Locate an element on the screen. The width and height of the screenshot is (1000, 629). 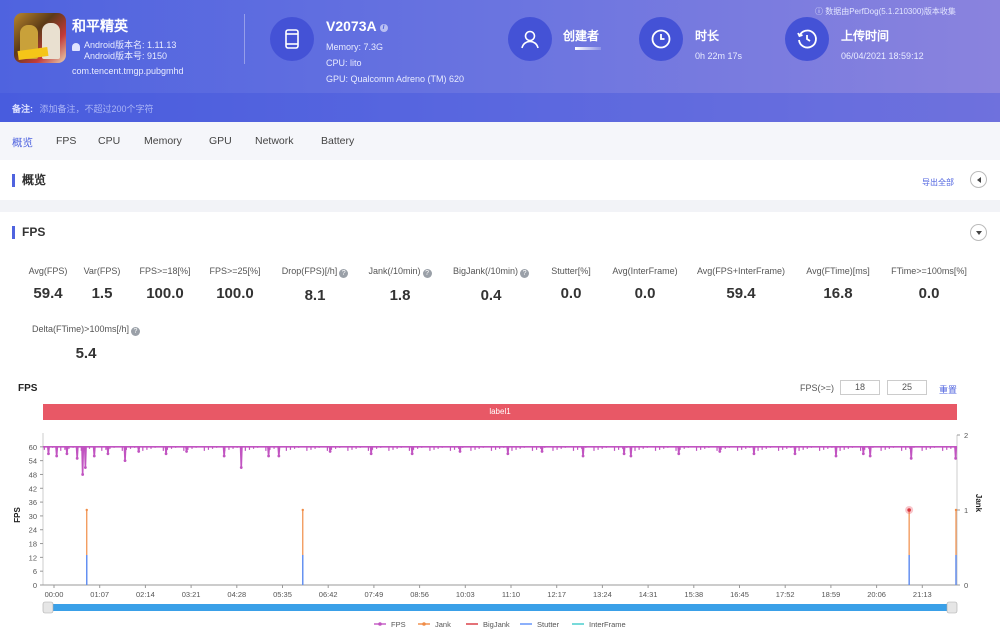
y-tick-label: 12 is located at coordinates (33, 557).